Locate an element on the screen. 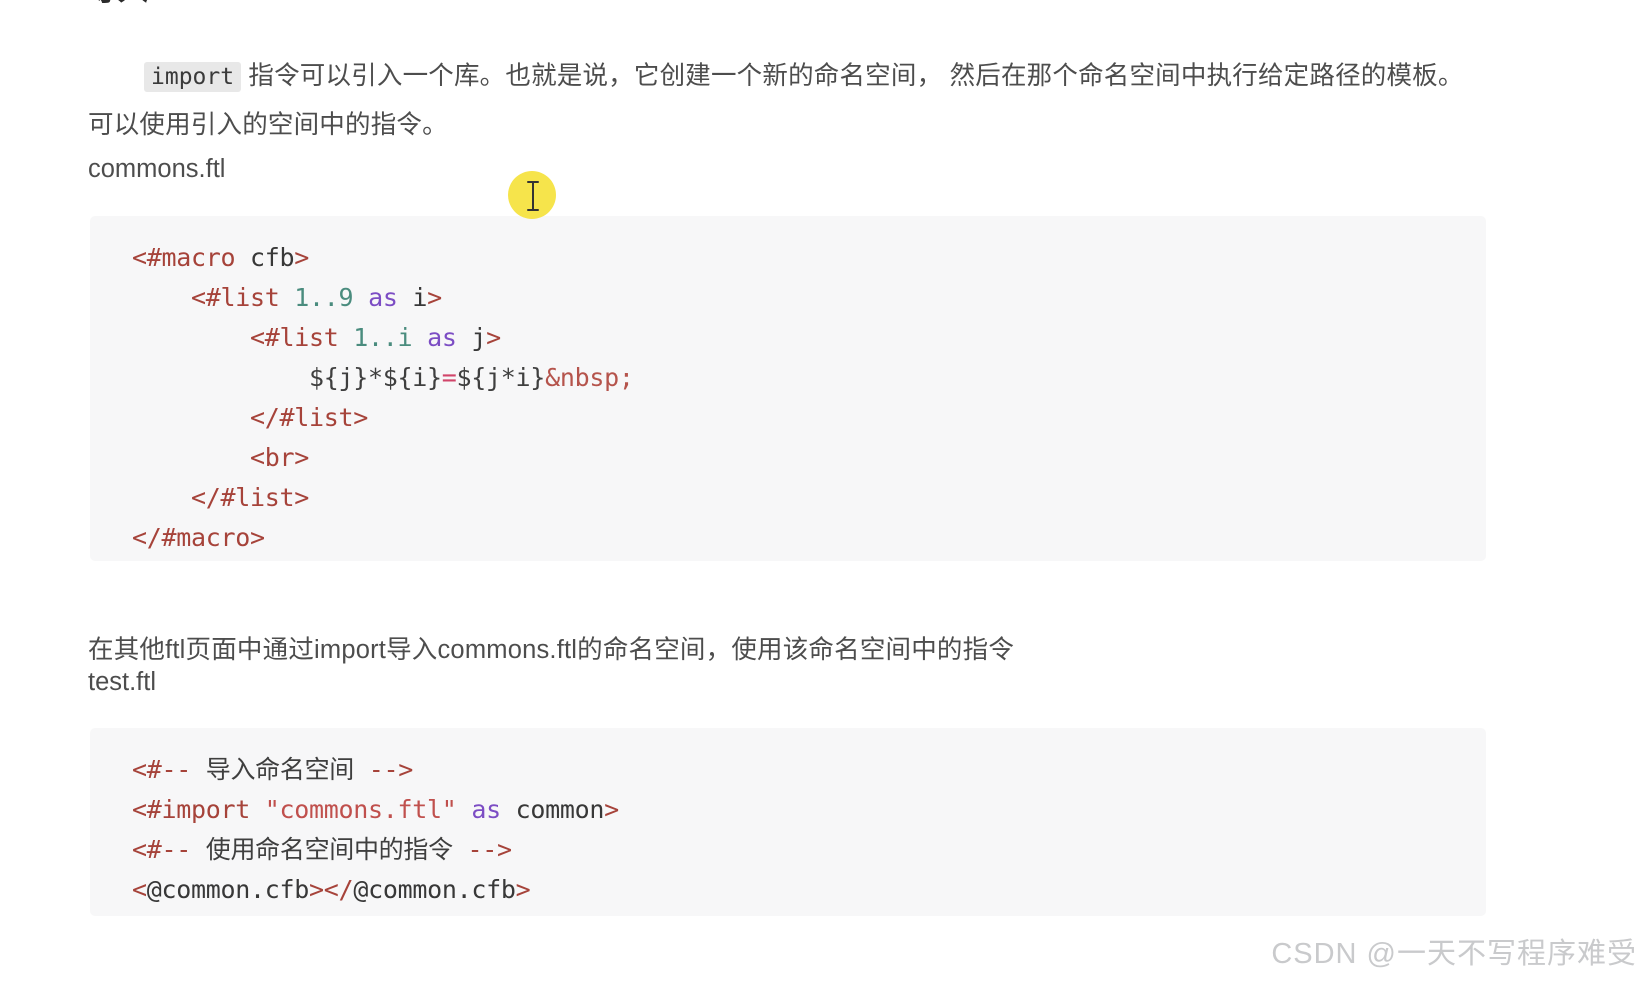 The width and height of the screenshot is (1651, 982). code-line: <#-- 导入命名空间 --> is located at coordinates (272, 769).